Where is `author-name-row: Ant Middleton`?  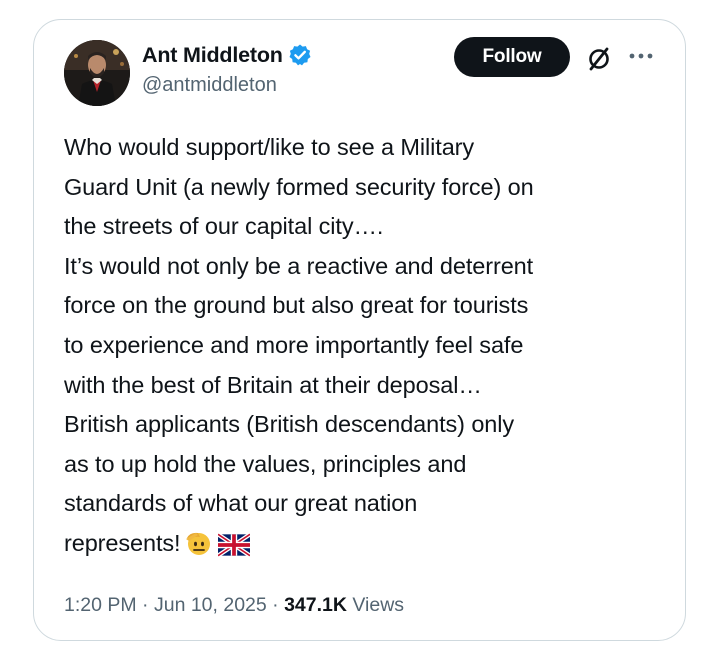
author-name-row: Ant Middleton is located at coordinates (227, 55).